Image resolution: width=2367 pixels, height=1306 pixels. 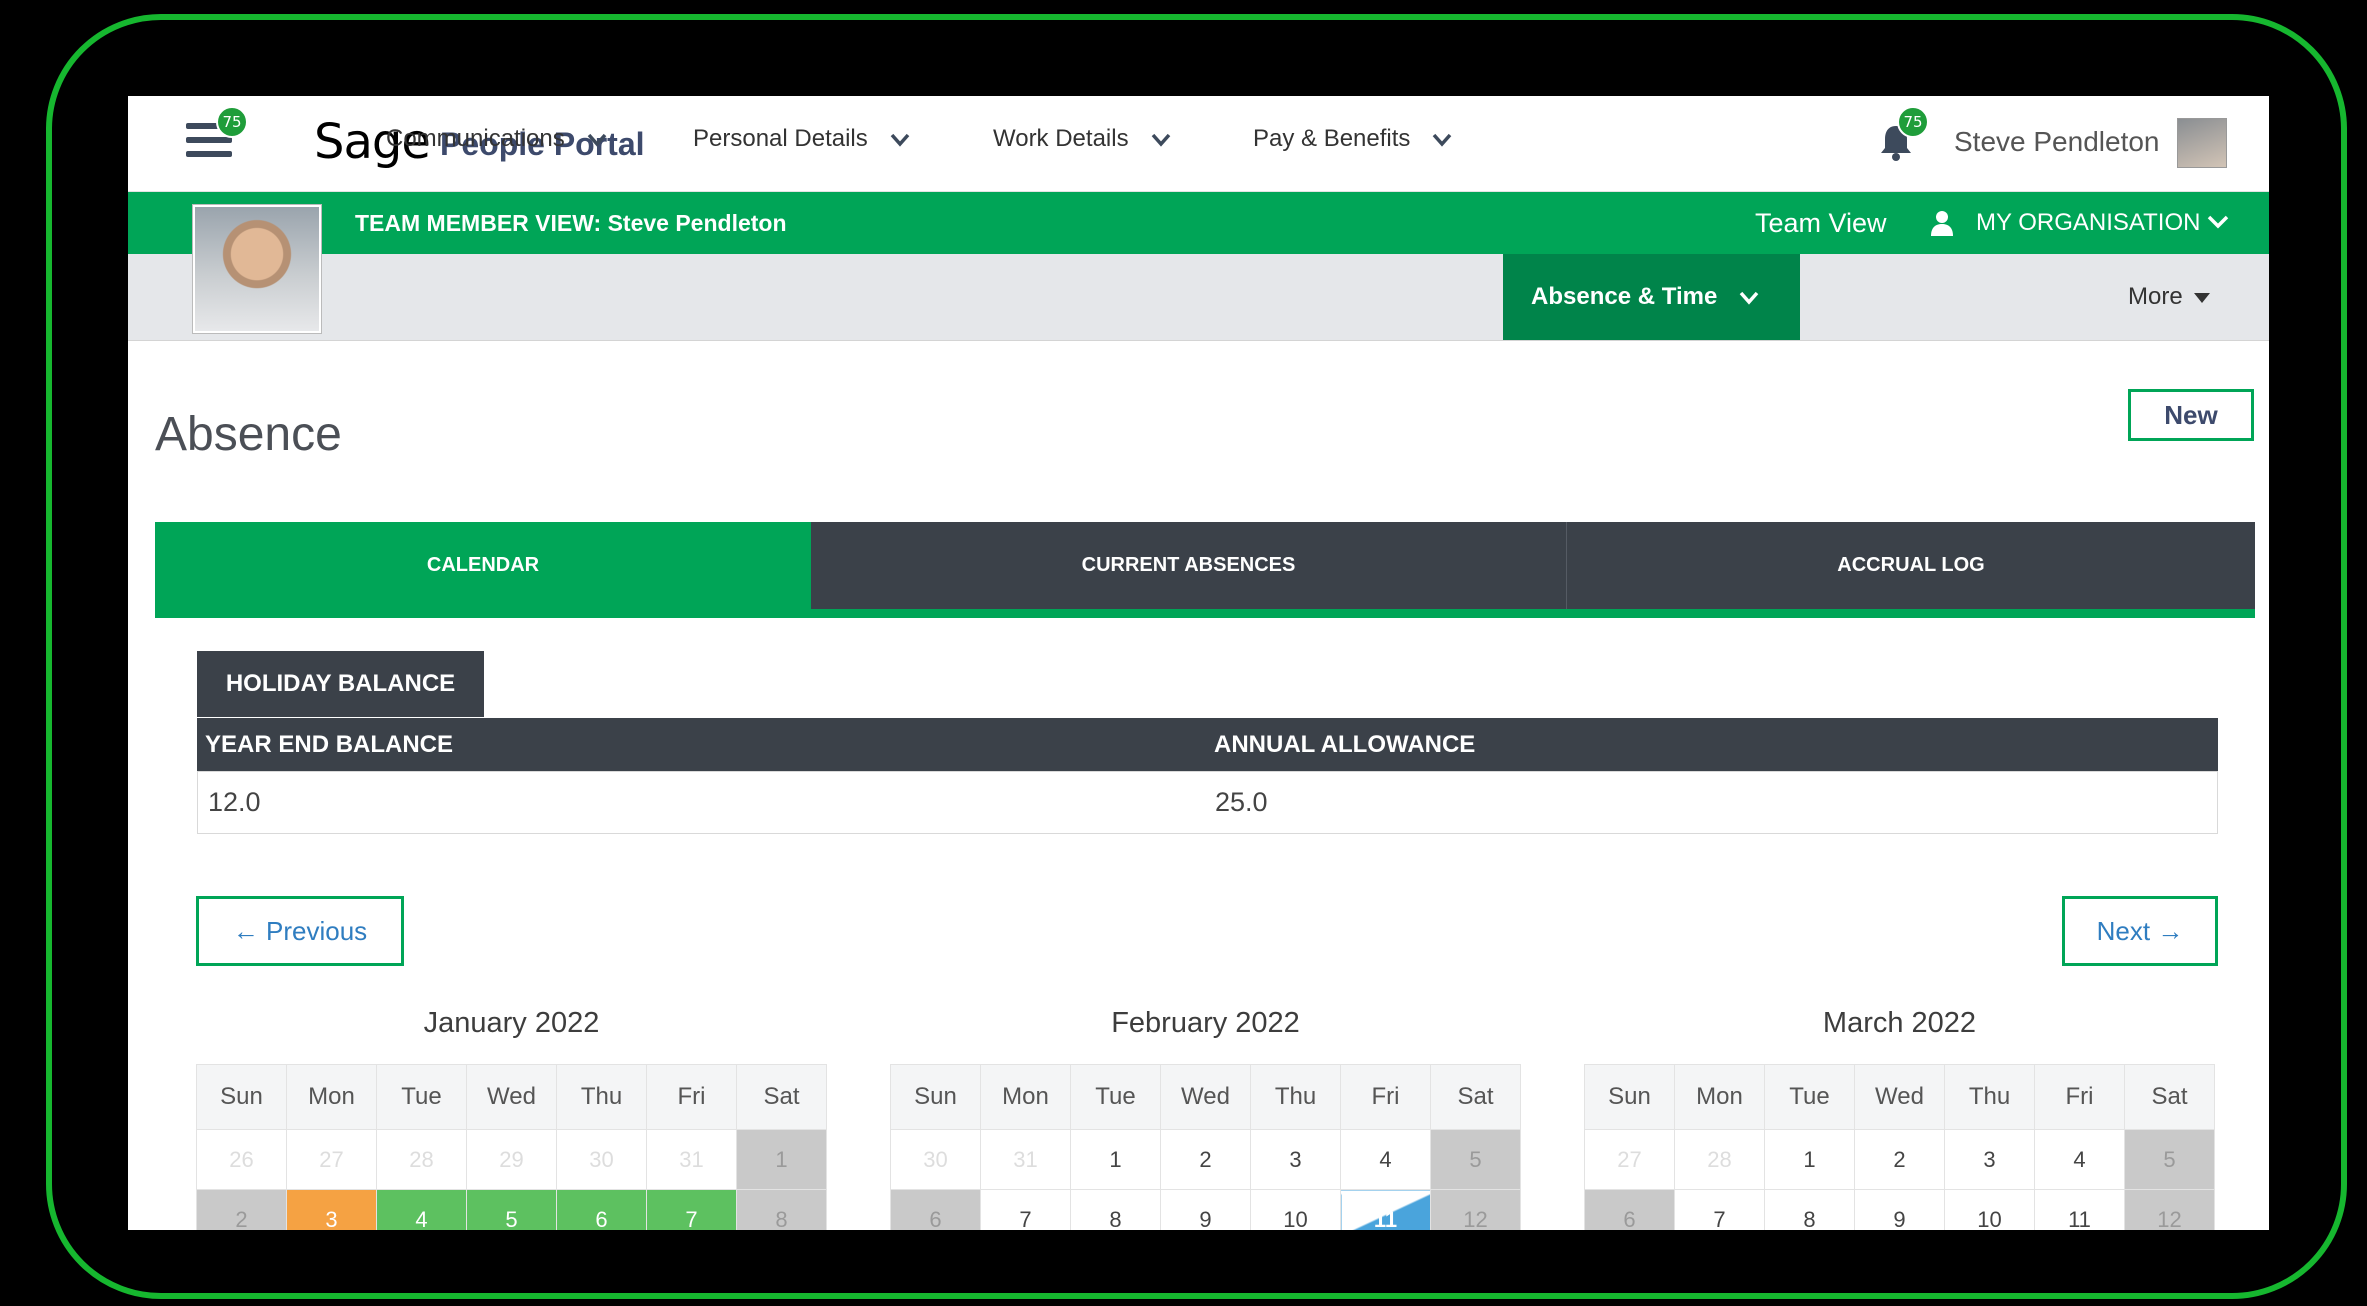 I want to click on column-header-annual-allowance: ANNUAL ALLOWANCE, so click(x=1345, y=744).